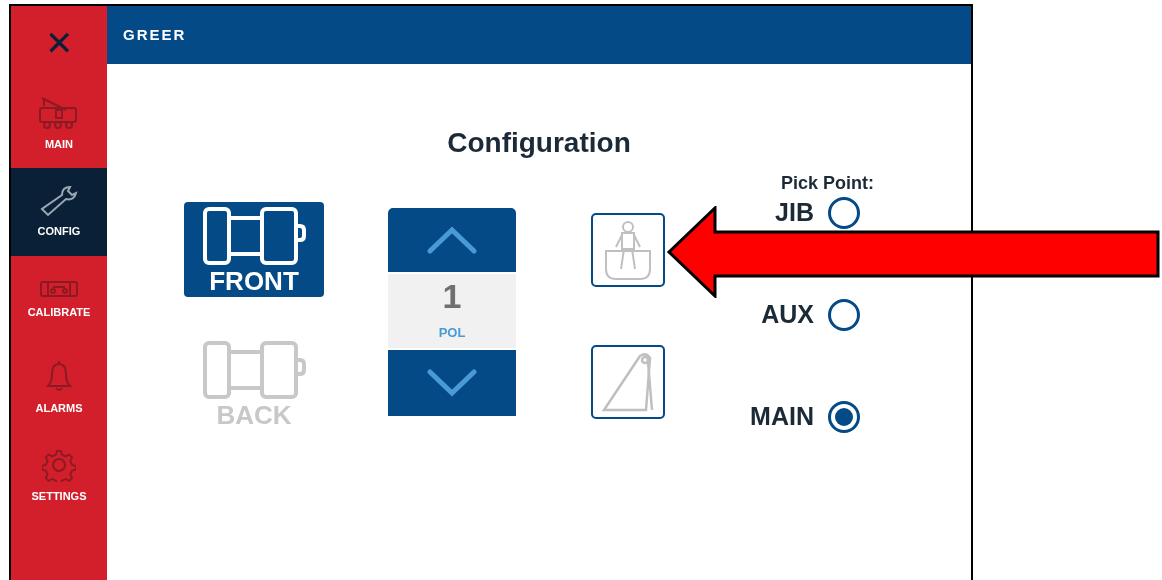  I want to click on chevron-up-icon, so click(452, 240).